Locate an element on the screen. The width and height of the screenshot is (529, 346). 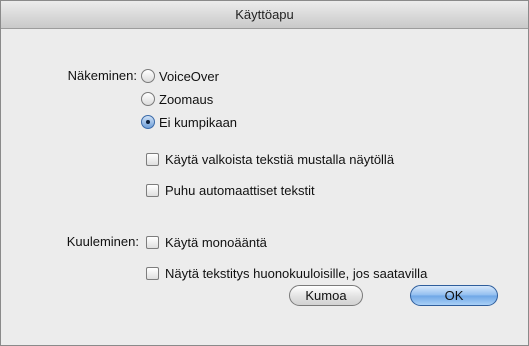
hearing-label: Kuuleminen: is located at coordinates (102, 241).